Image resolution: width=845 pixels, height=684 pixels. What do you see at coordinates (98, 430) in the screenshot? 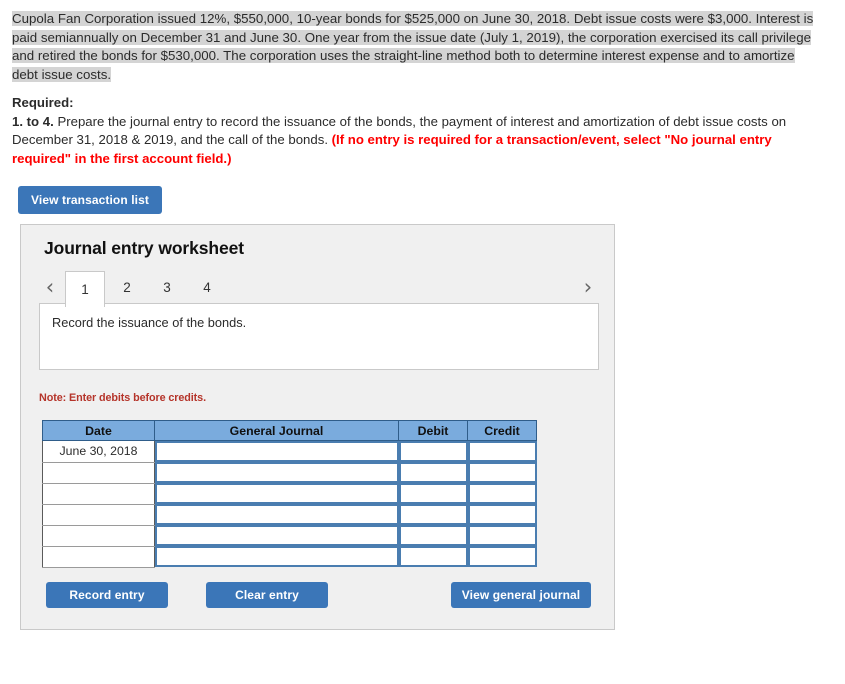
I see `column-header-date: Date` at bounding box center [98, 430].